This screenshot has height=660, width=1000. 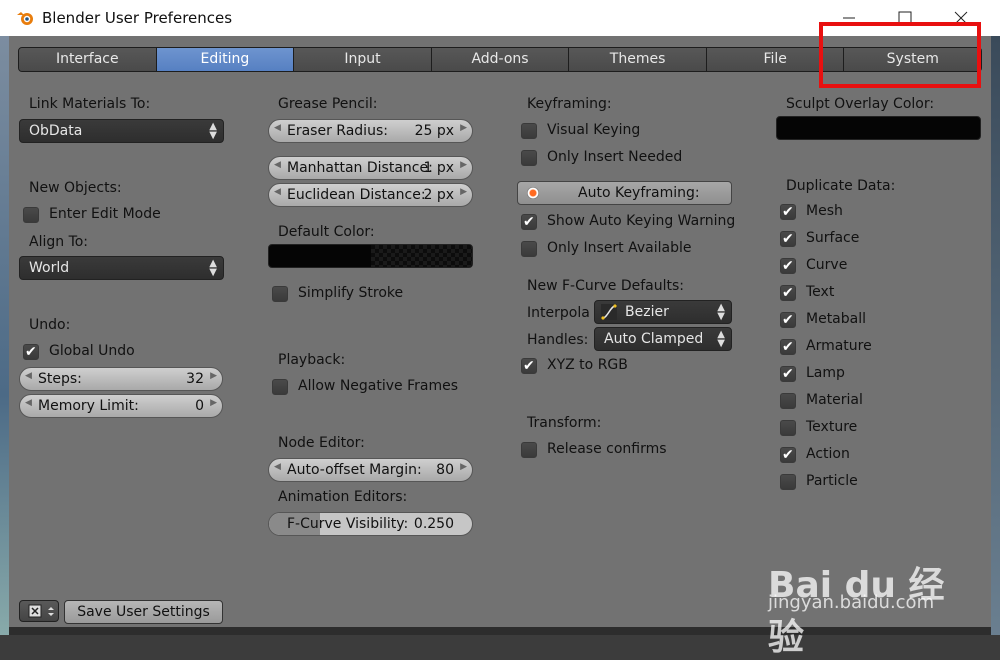 I want to click on fcurve-visibility-slider: F-Curve Visibility: 0.250, so click(x=370, y=524).